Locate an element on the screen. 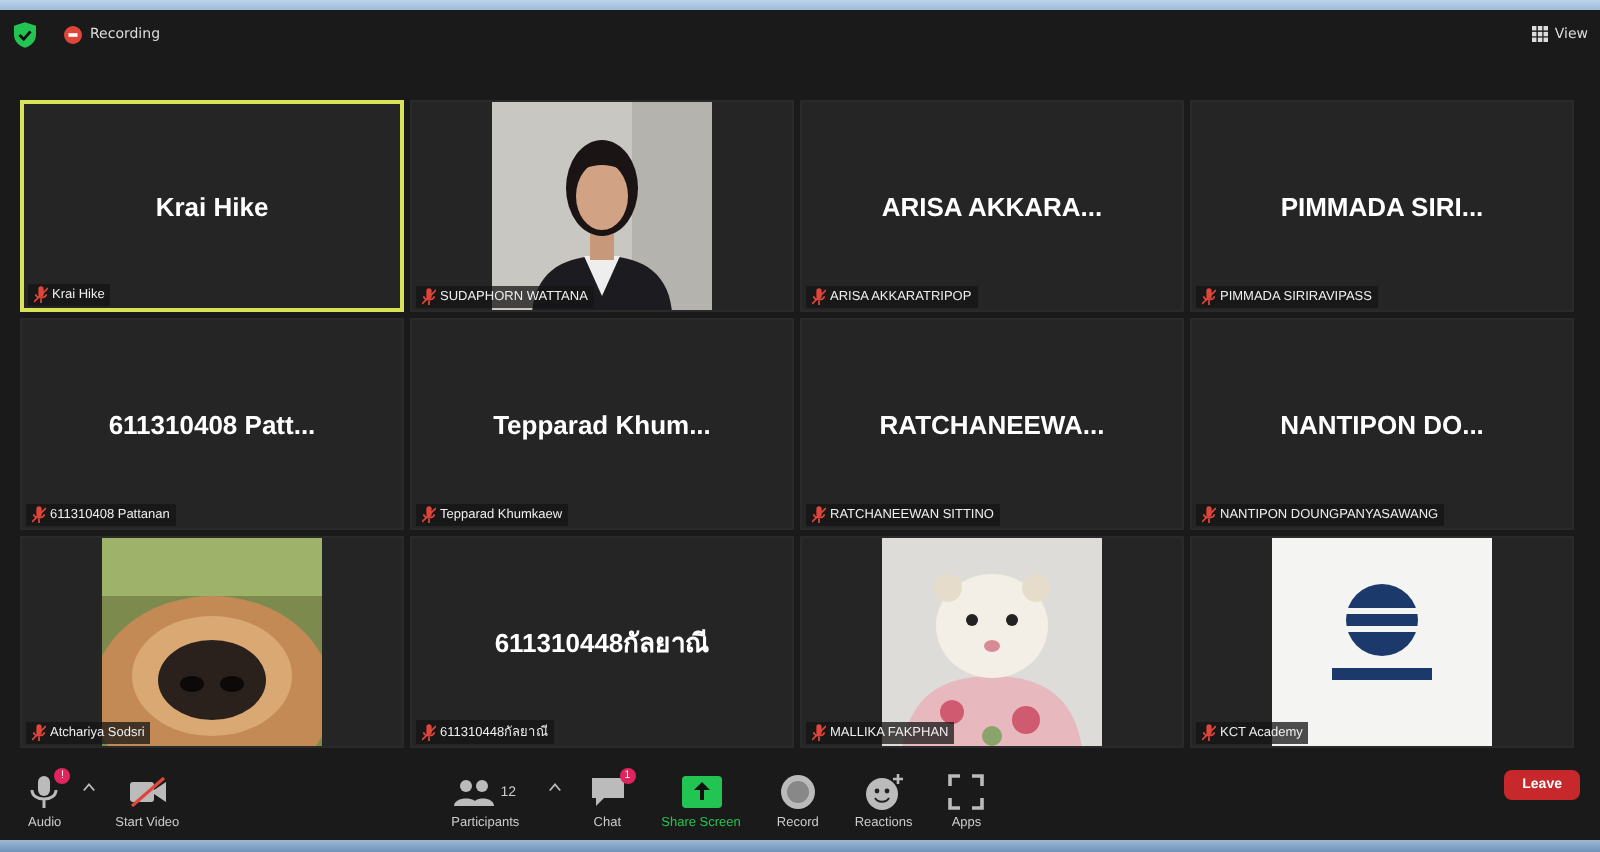  grid-icon is located at coordinates (1540, 34).